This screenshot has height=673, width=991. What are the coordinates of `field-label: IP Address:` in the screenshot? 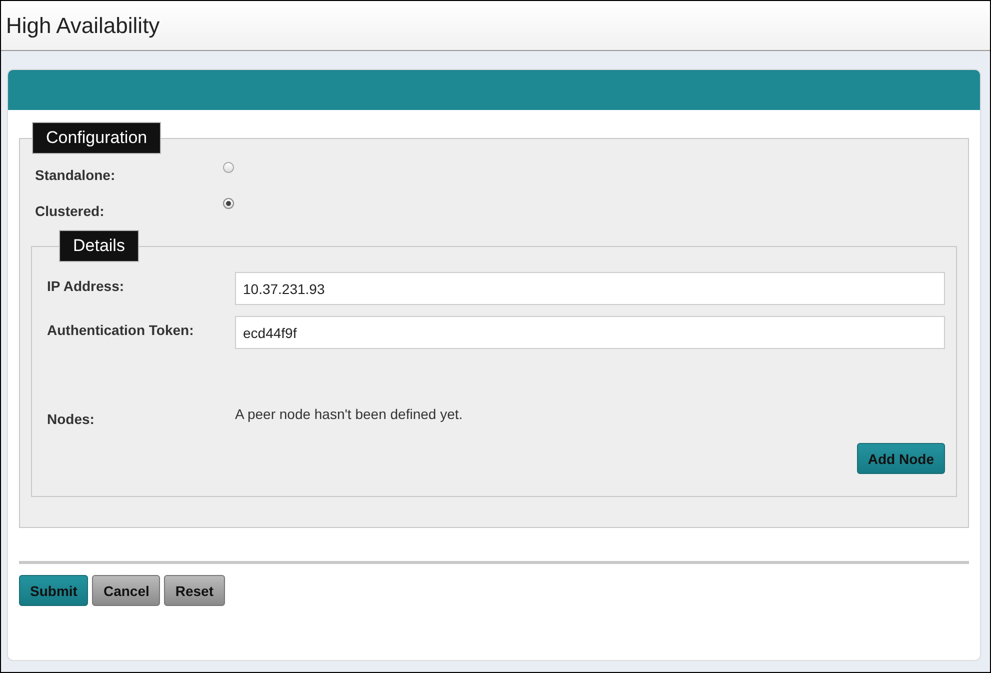 It's located at (86, 285).